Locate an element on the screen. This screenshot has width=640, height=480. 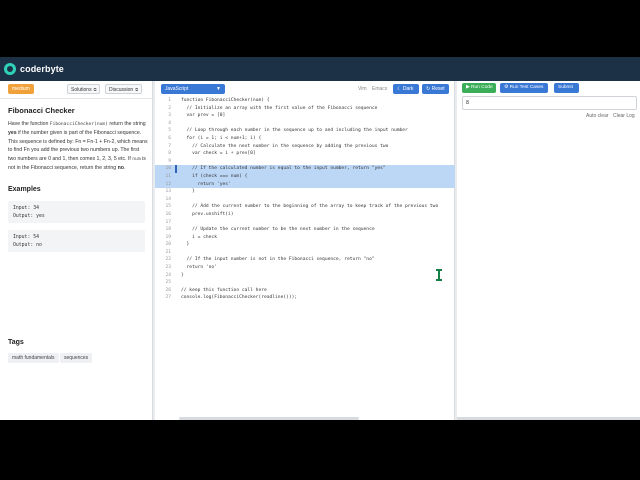
dark-label: Dark is located at coordinates (408, 89).